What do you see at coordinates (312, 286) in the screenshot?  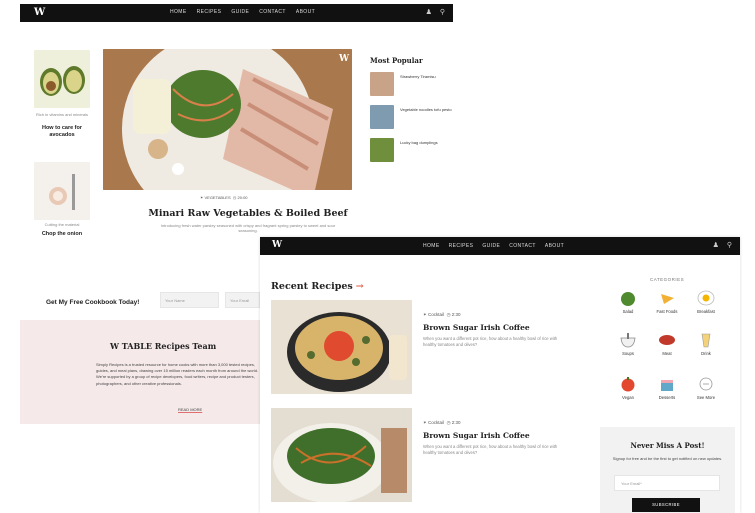 I see `recent-recipes-title: Recent Recipes` at bounding box center [312, 286].